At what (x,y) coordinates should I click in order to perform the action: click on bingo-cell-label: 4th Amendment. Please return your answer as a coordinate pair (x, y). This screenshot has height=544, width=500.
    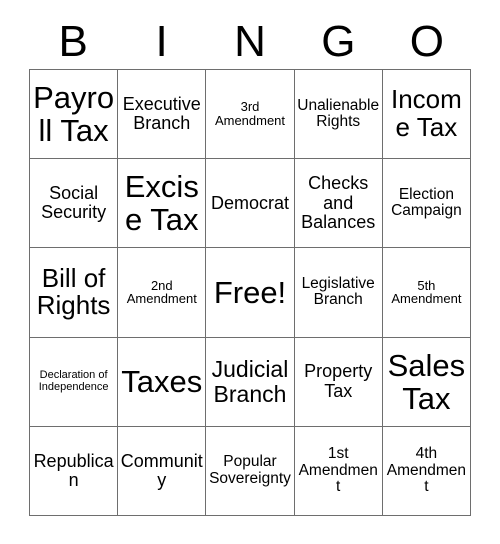
    Looking at the image, I should click on (426, 470).